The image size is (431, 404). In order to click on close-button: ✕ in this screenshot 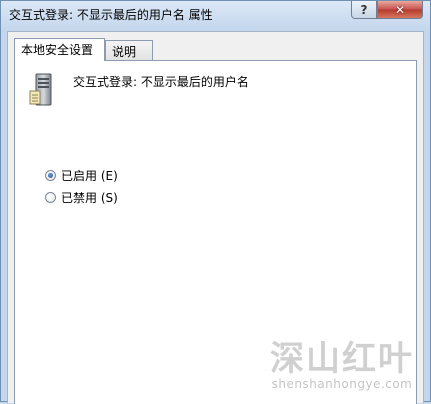, I will do `click(400, 10)`.